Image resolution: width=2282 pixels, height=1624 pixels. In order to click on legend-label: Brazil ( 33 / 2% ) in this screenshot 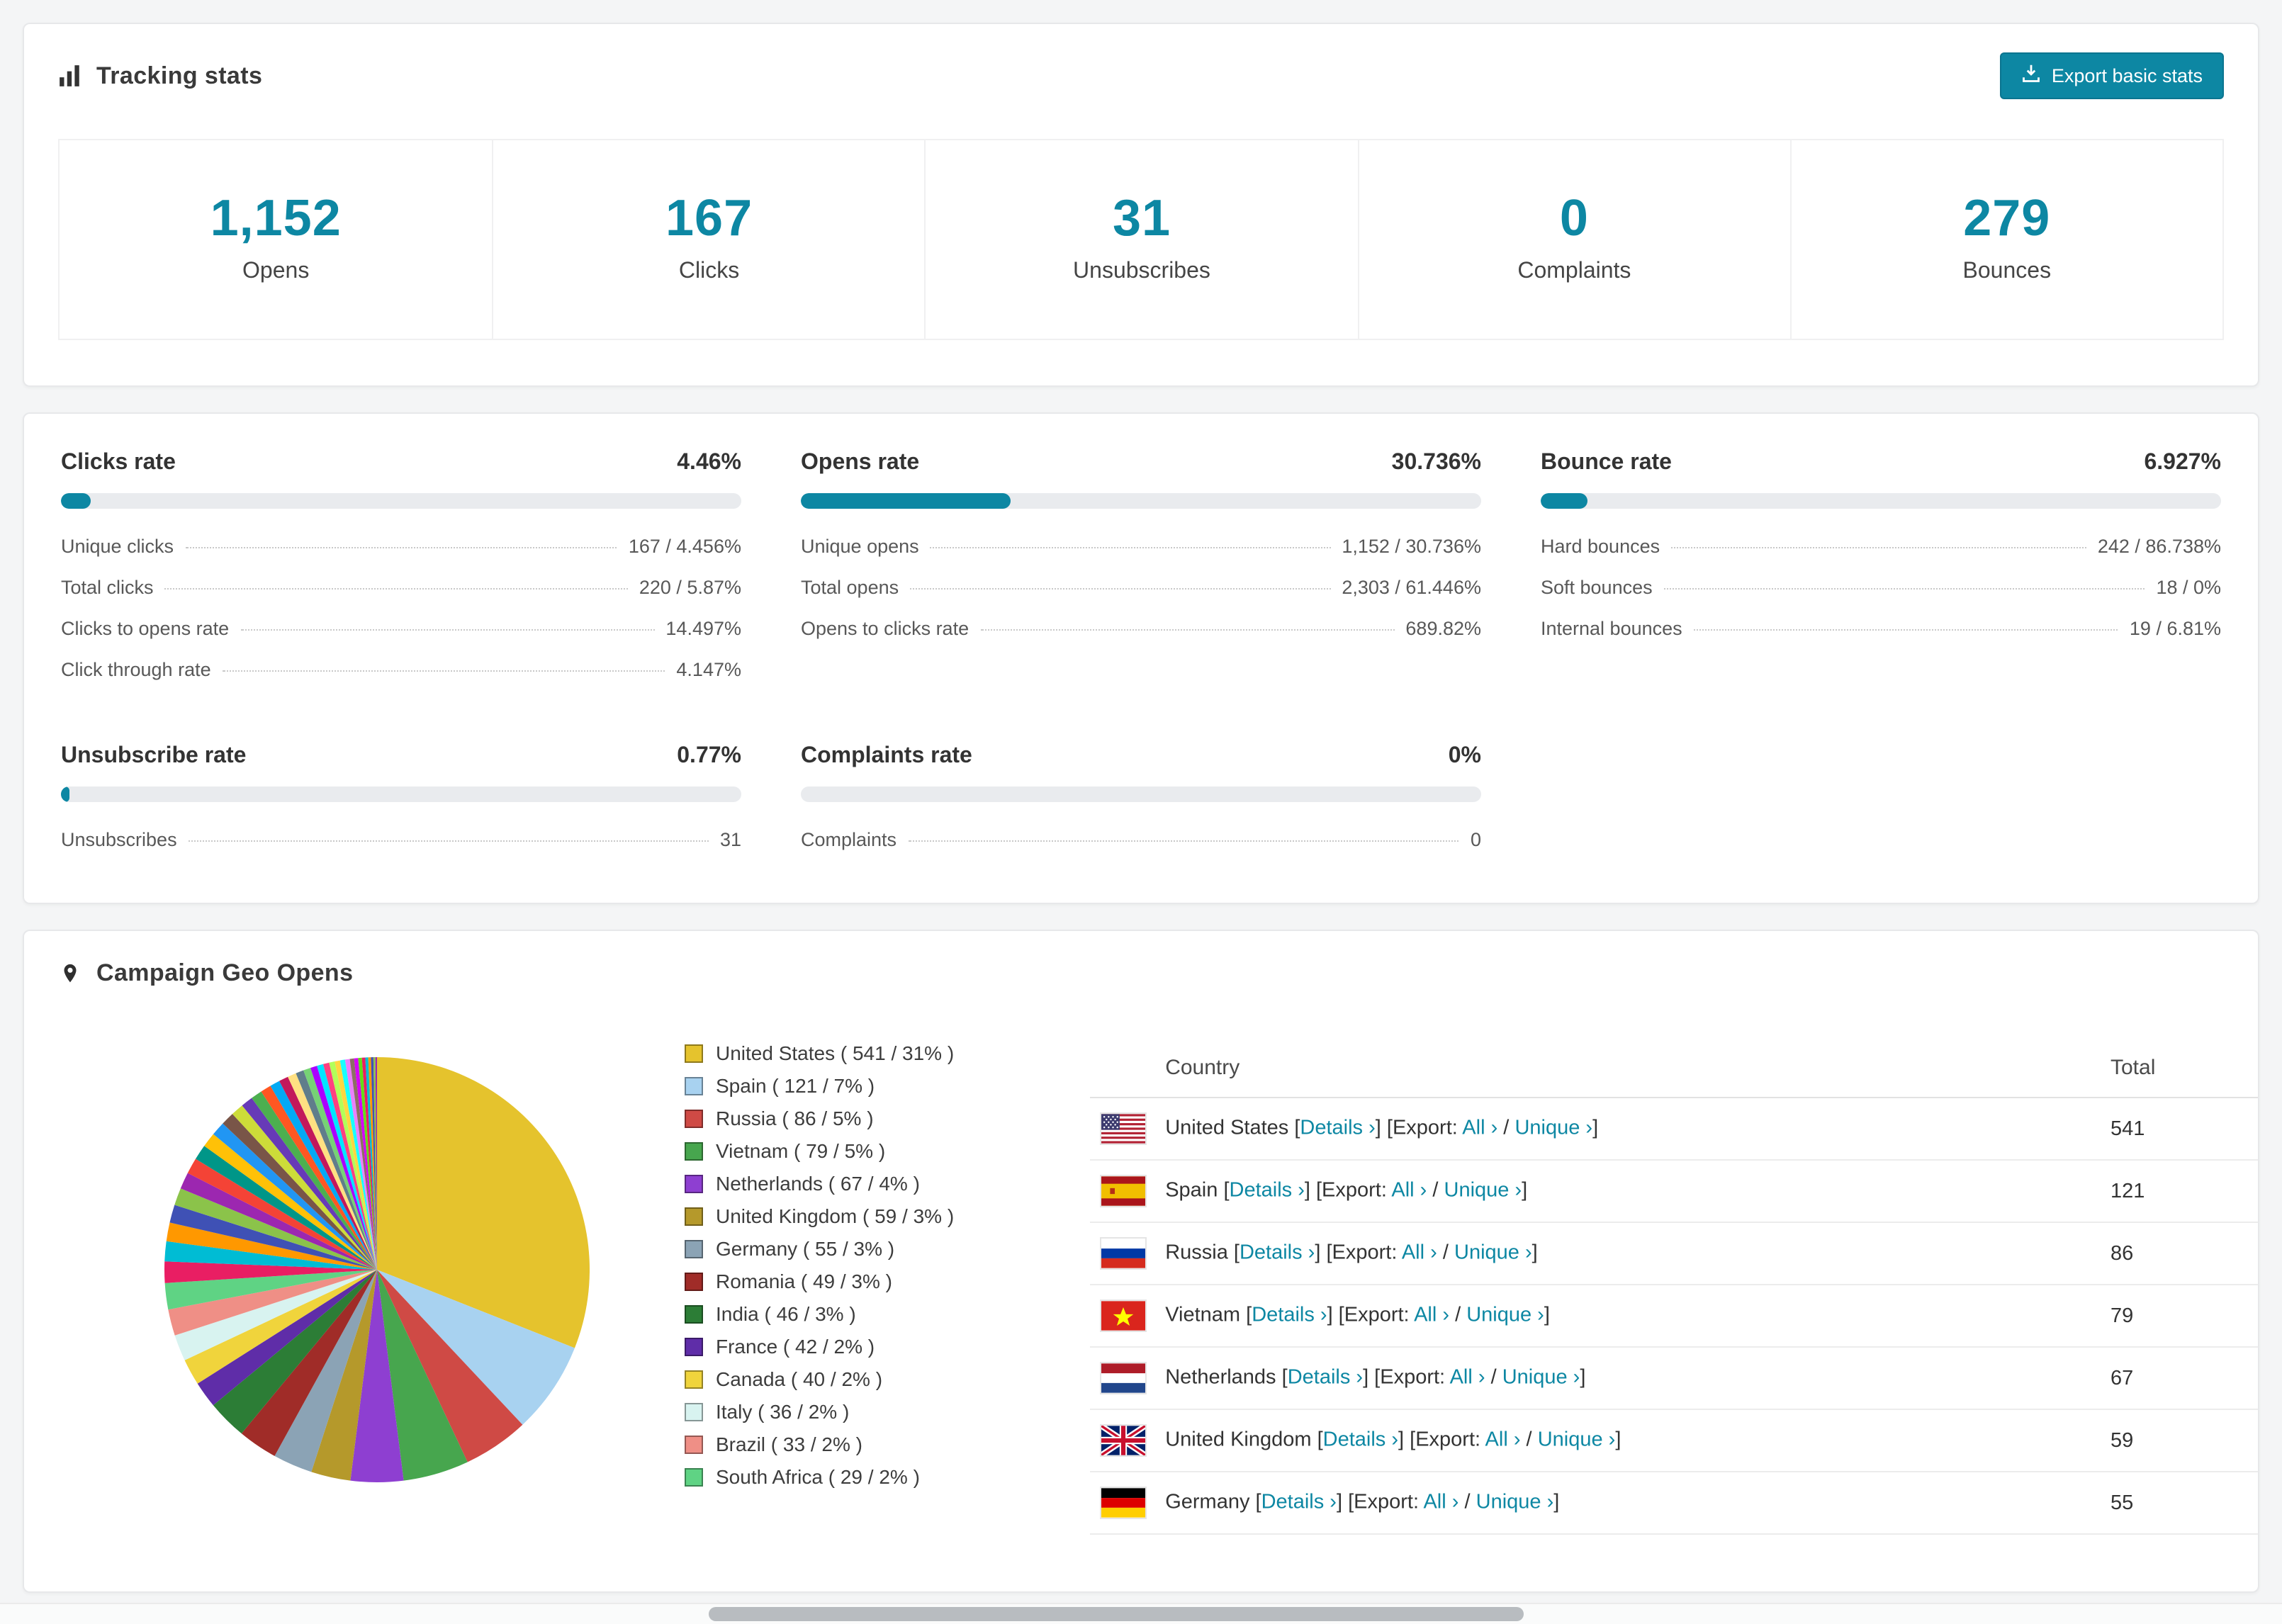, I will do `click(789, 1444)`.